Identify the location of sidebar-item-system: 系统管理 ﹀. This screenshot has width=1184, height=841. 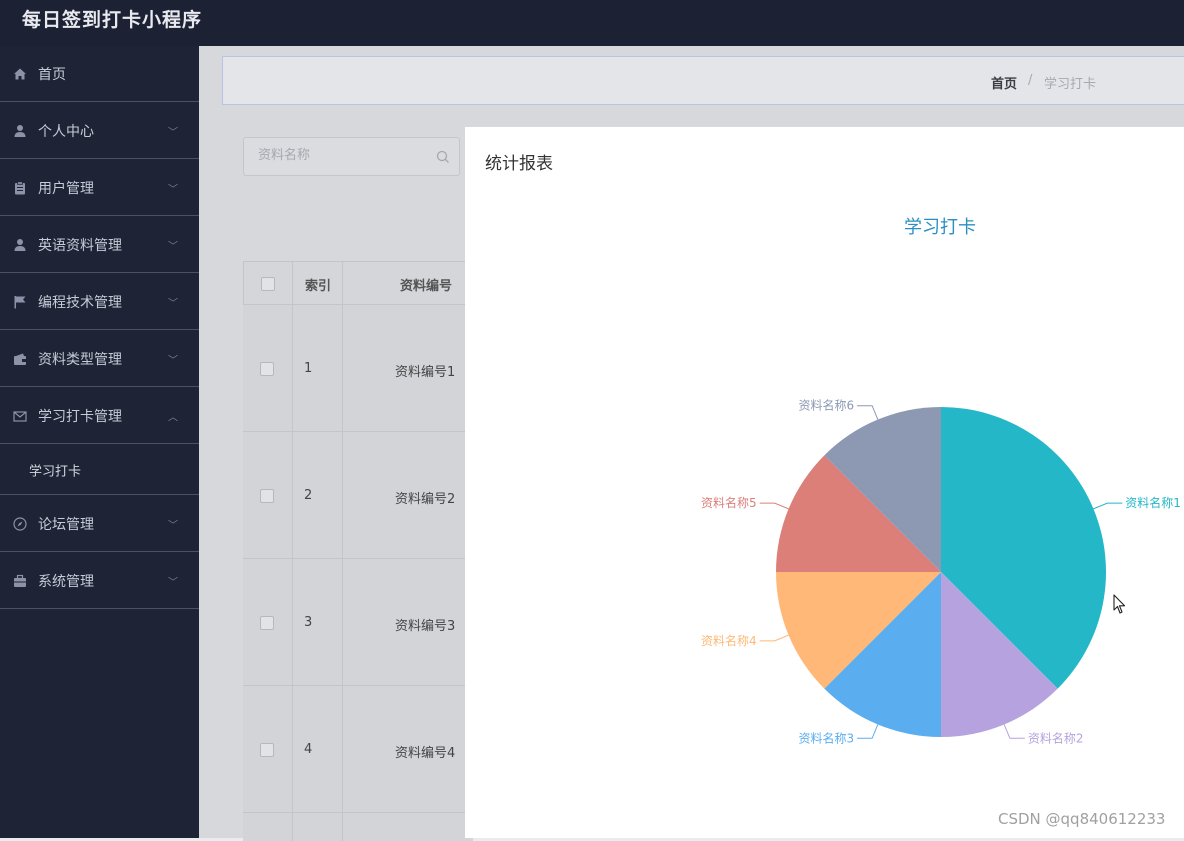
(99, 581).